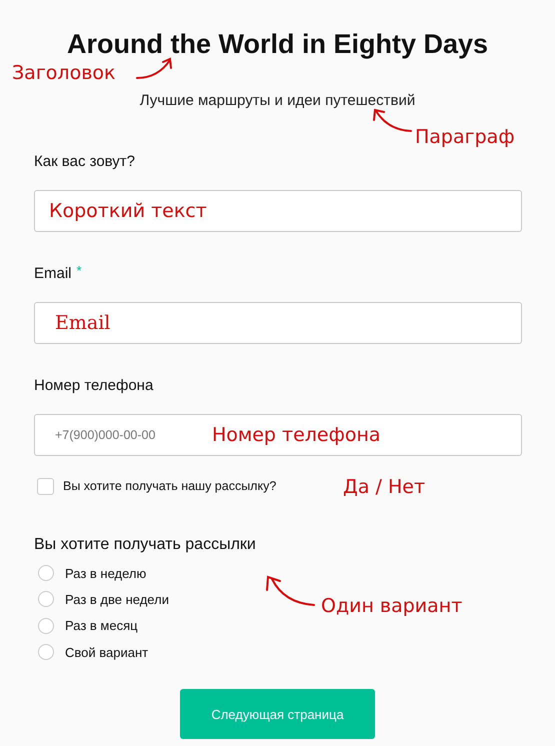 The image size is (555, 746). I want to click on annotation-label: Номер телефона, so click(296, 435).